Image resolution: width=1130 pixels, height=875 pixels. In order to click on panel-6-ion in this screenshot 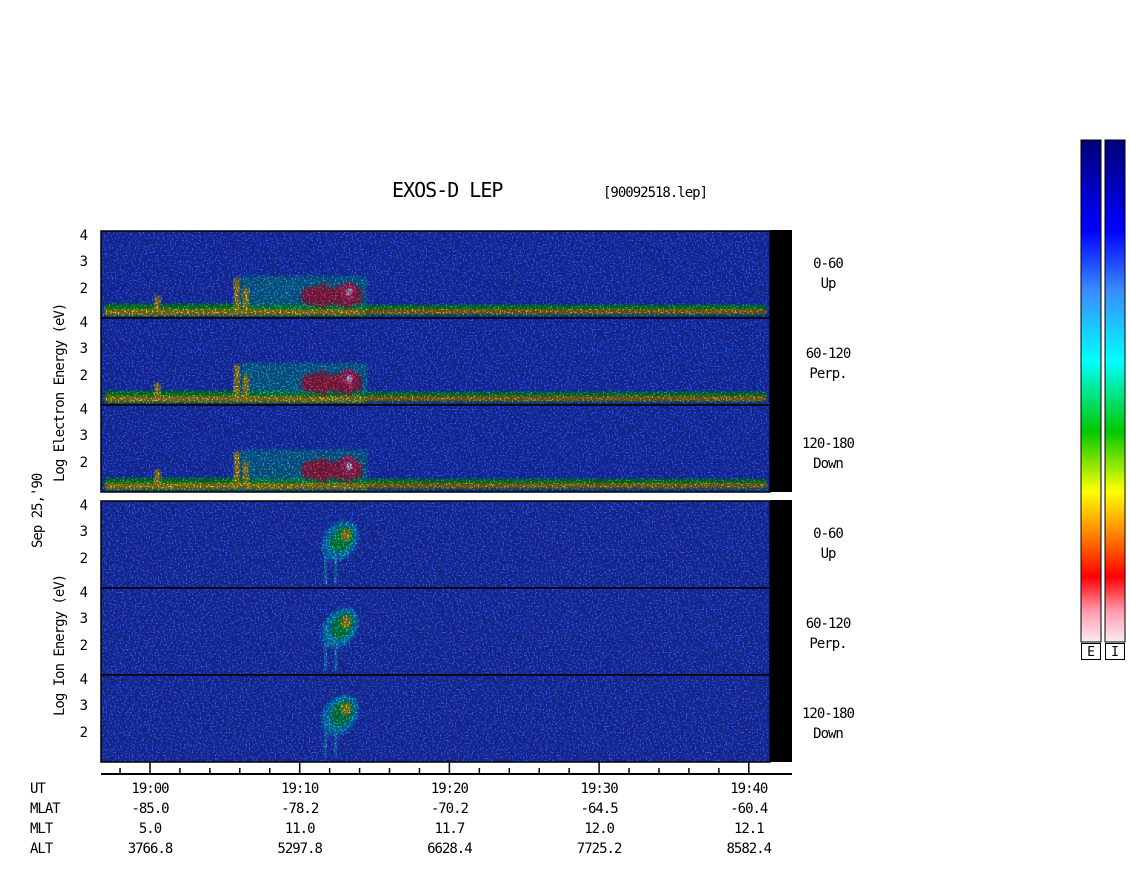, I will do `click(435, 718)`.